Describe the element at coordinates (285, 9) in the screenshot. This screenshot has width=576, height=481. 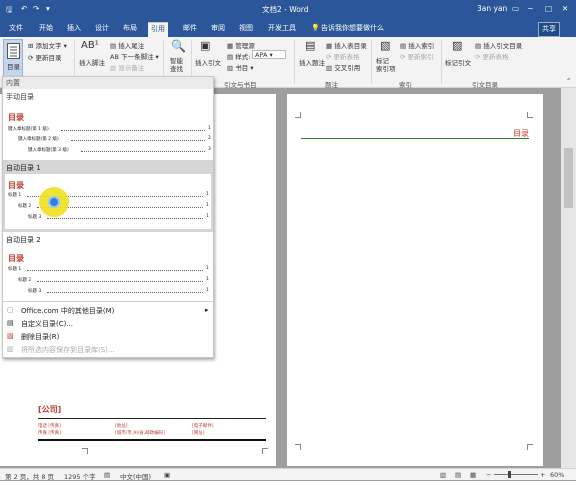
I see `document-title: 文档2 - Word` at that location.